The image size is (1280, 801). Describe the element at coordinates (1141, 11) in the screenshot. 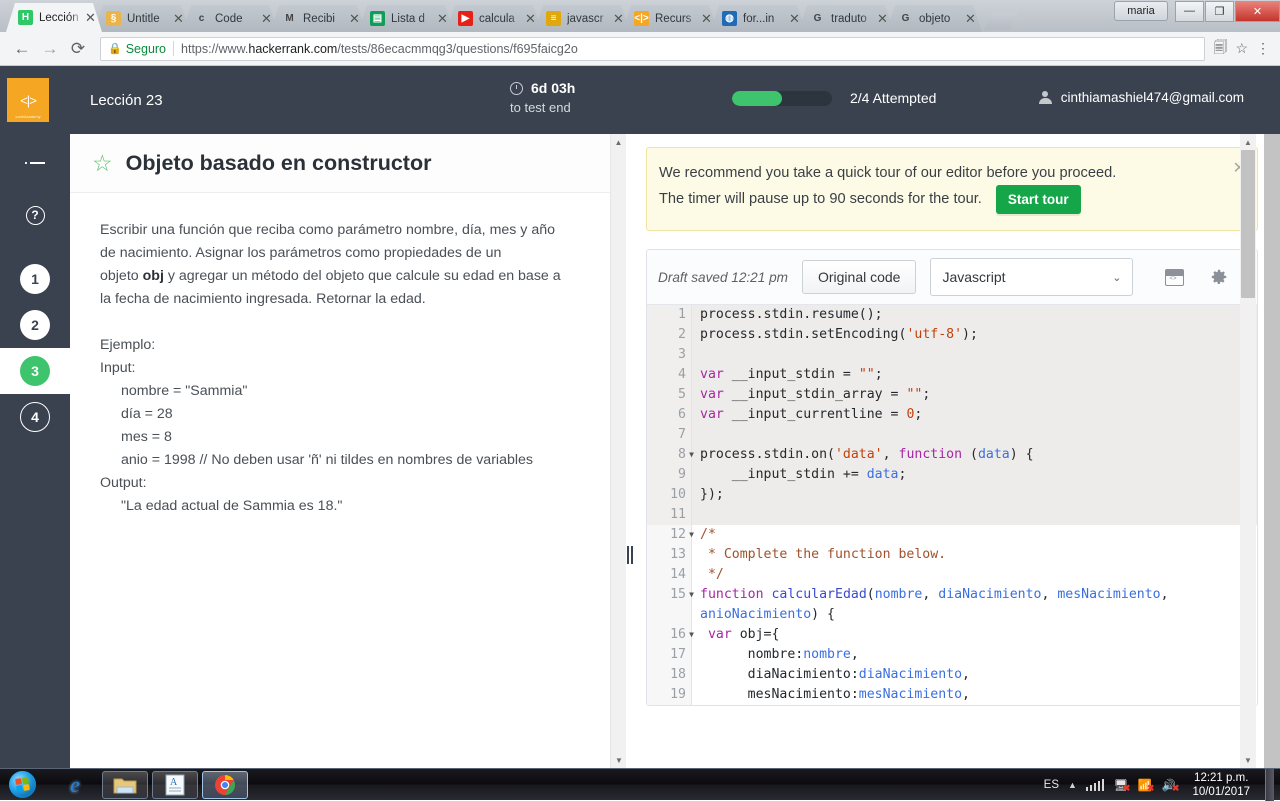

I see `chrome-profile-chip: maria` at that location.